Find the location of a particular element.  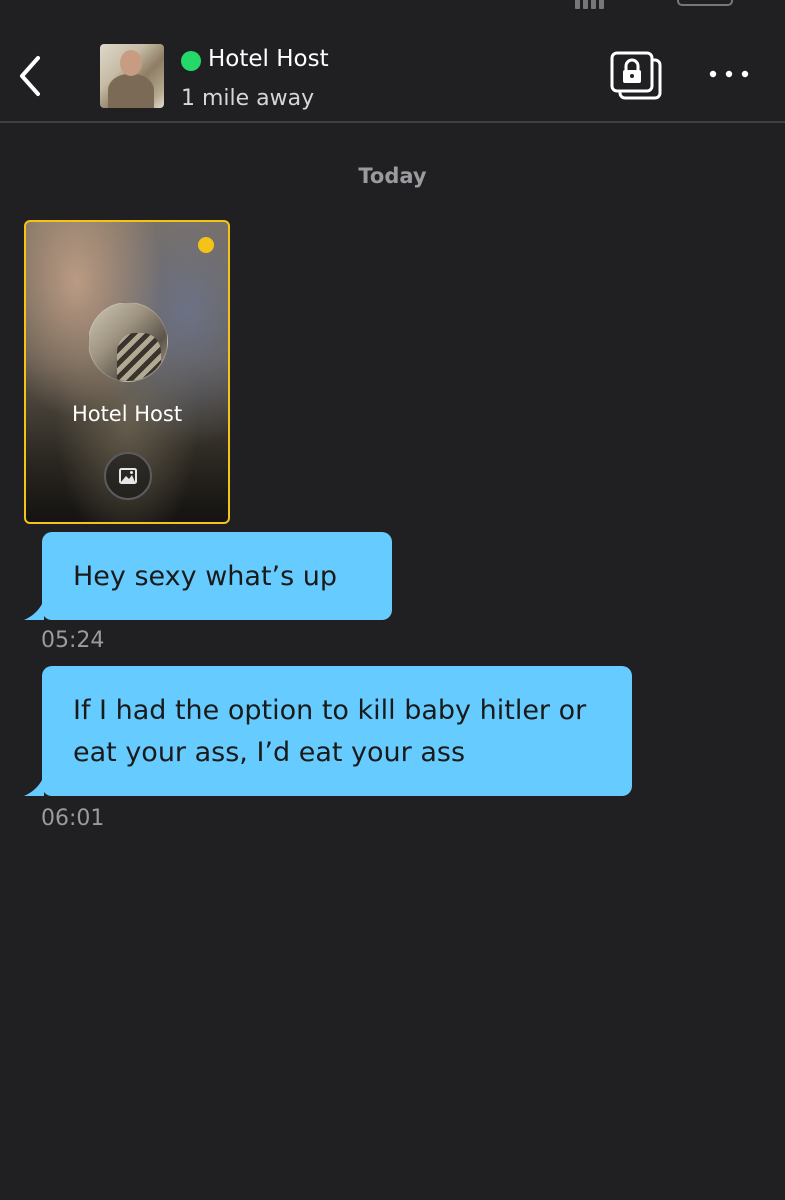

locked-album-icon is located at coordinates (636, 75).